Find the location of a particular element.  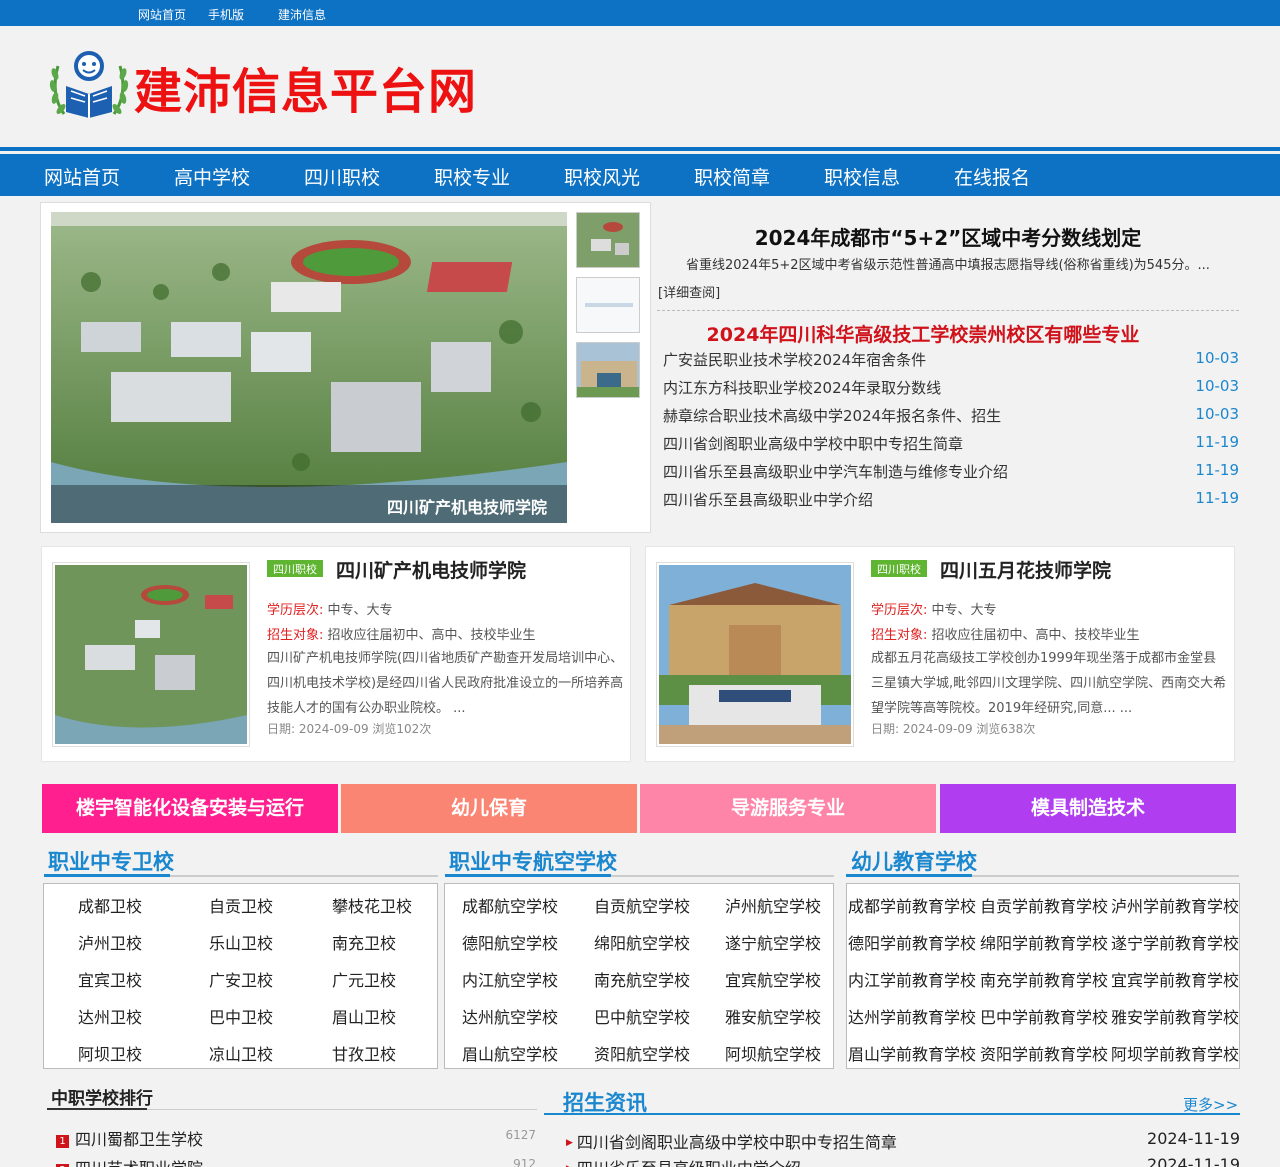

news-title: 四川省剑阁职业高级中学校中职中专招生简章 is located at coordinates (813, 444).